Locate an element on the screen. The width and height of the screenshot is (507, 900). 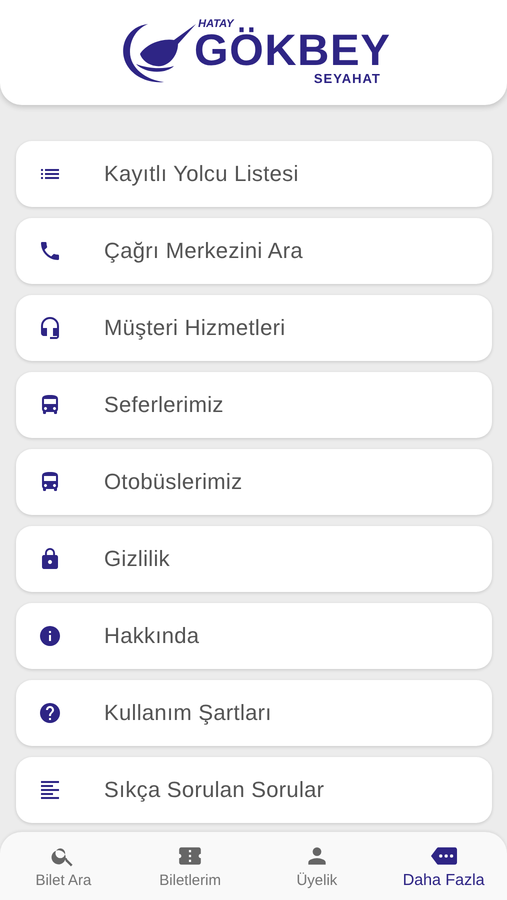
menu-item: Seferlerimiz is located at coordinates (254, 405).